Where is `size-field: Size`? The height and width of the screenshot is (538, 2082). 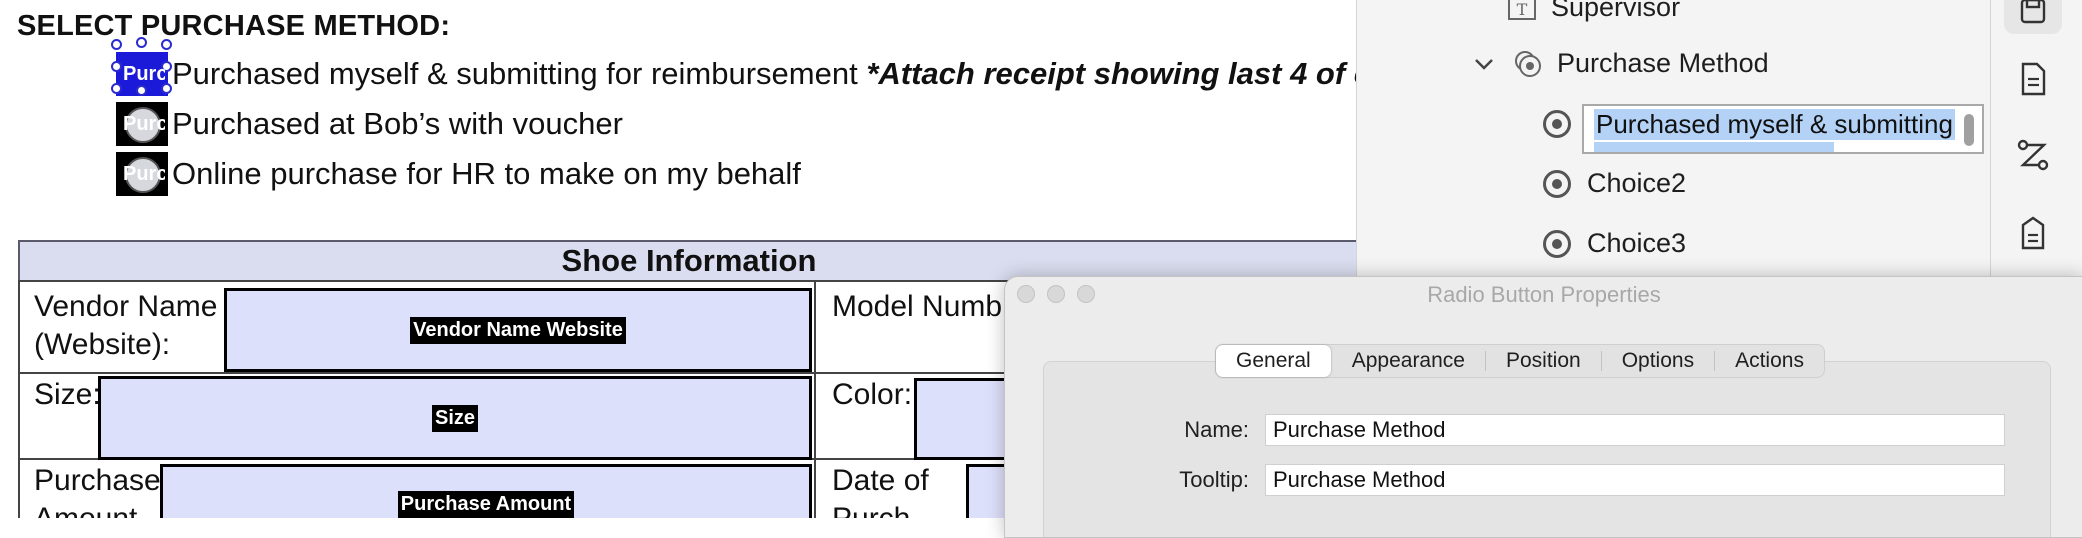
size-field: Size is located at coordinates (455, 418).